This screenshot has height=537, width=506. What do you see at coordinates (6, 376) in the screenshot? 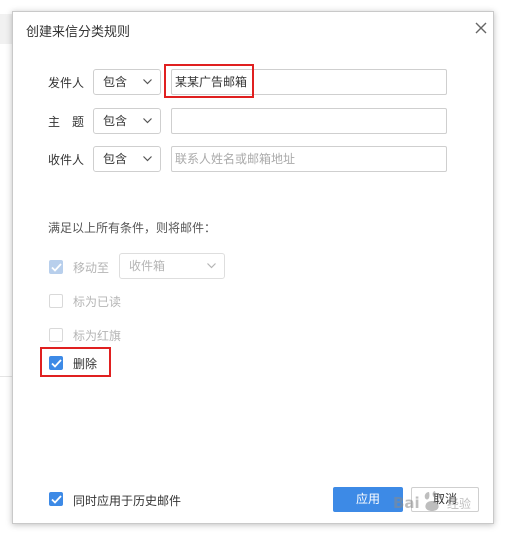
I see `background-divider` at bounding box center [6, 376].